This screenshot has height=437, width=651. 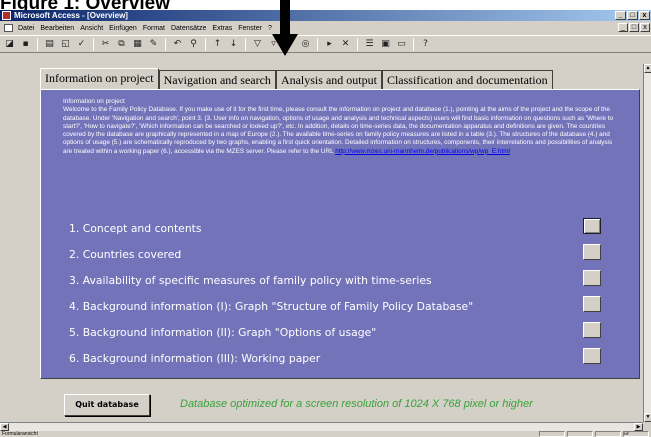 What do you see at coordinates (467, 79) in the screenshot?
I see `tab-classification-and-documentation: Classification and documentation` at bounding box center [467, 79].